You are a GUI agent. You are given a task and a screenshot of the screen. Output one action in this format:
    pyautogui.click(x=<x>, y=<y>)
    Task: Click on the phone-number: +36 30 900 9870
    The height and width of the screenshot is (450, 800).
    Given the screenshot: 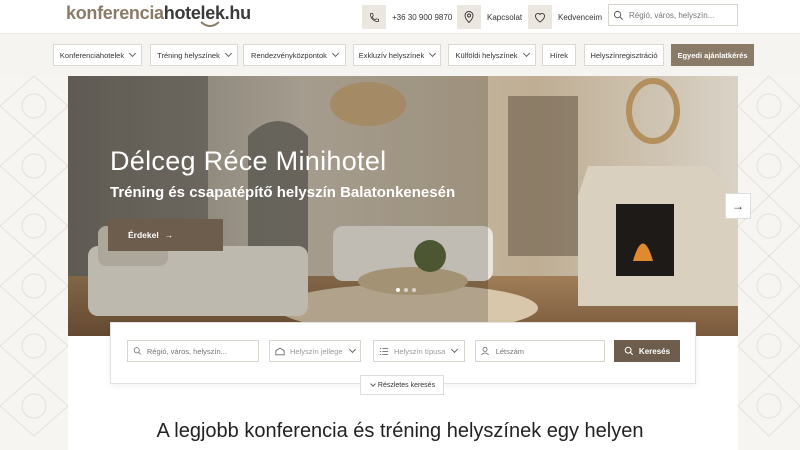 What is the action you would take?
    pyautogui.click(x=422, y=17)
    